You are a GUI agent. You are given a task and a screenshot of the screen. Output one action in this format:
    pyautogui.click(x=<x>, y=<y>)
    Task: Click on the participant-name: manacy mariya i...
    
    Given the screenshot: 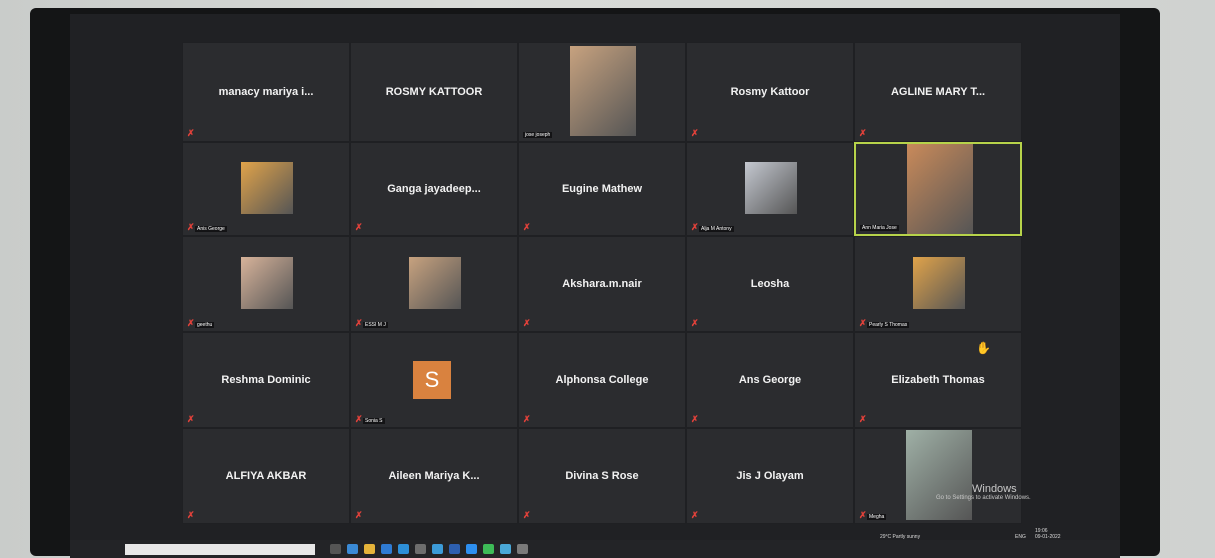 What is the action you would take?
    pyautogui.click(x=266, y=92)
    